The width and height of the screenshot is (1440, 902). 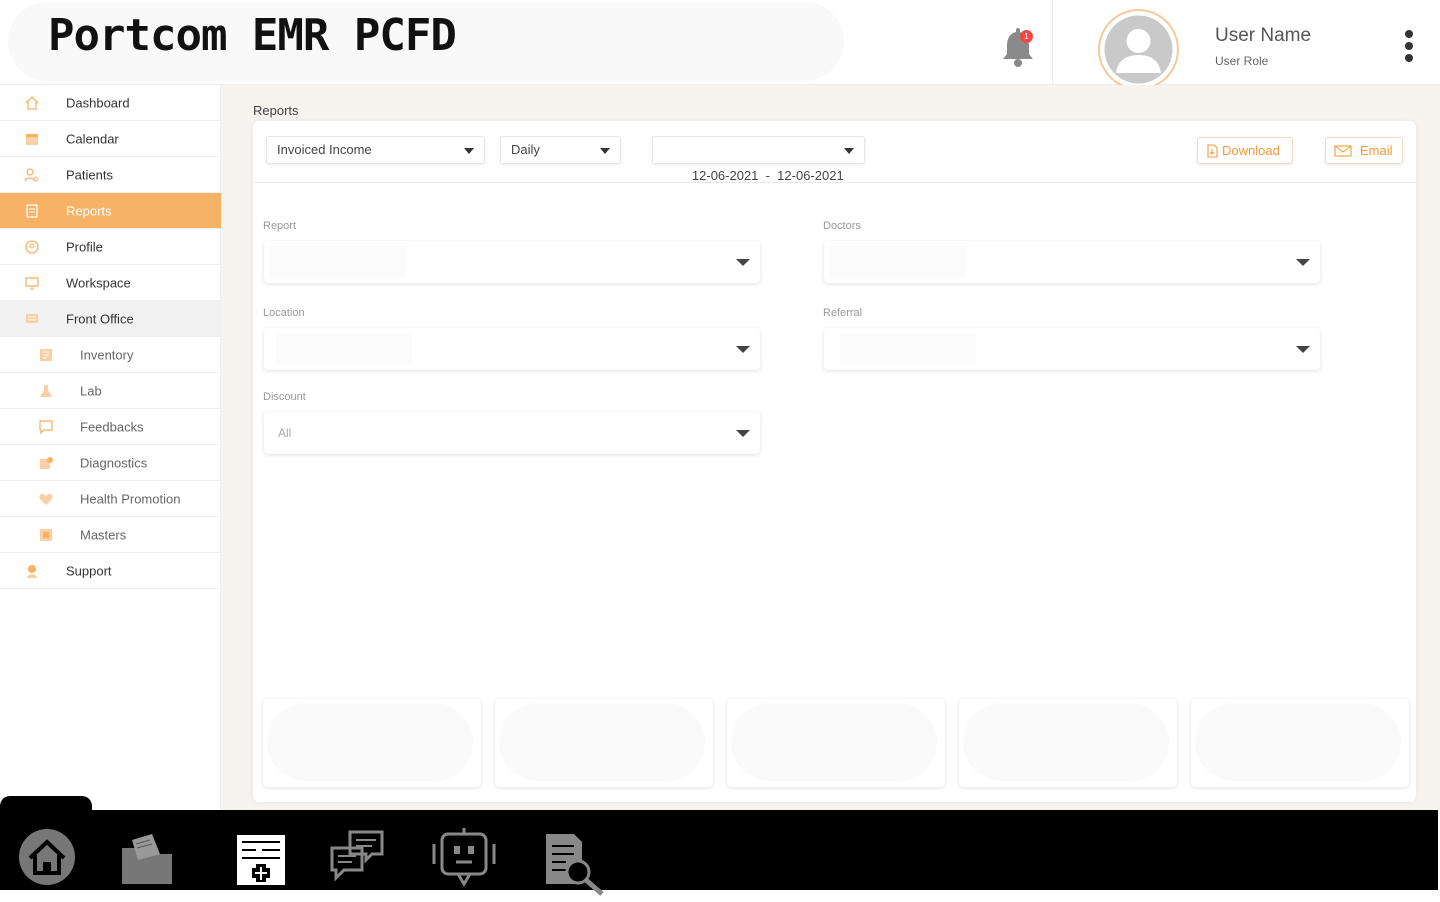 I want to click on folder-icon, so click(x=147, y=861).